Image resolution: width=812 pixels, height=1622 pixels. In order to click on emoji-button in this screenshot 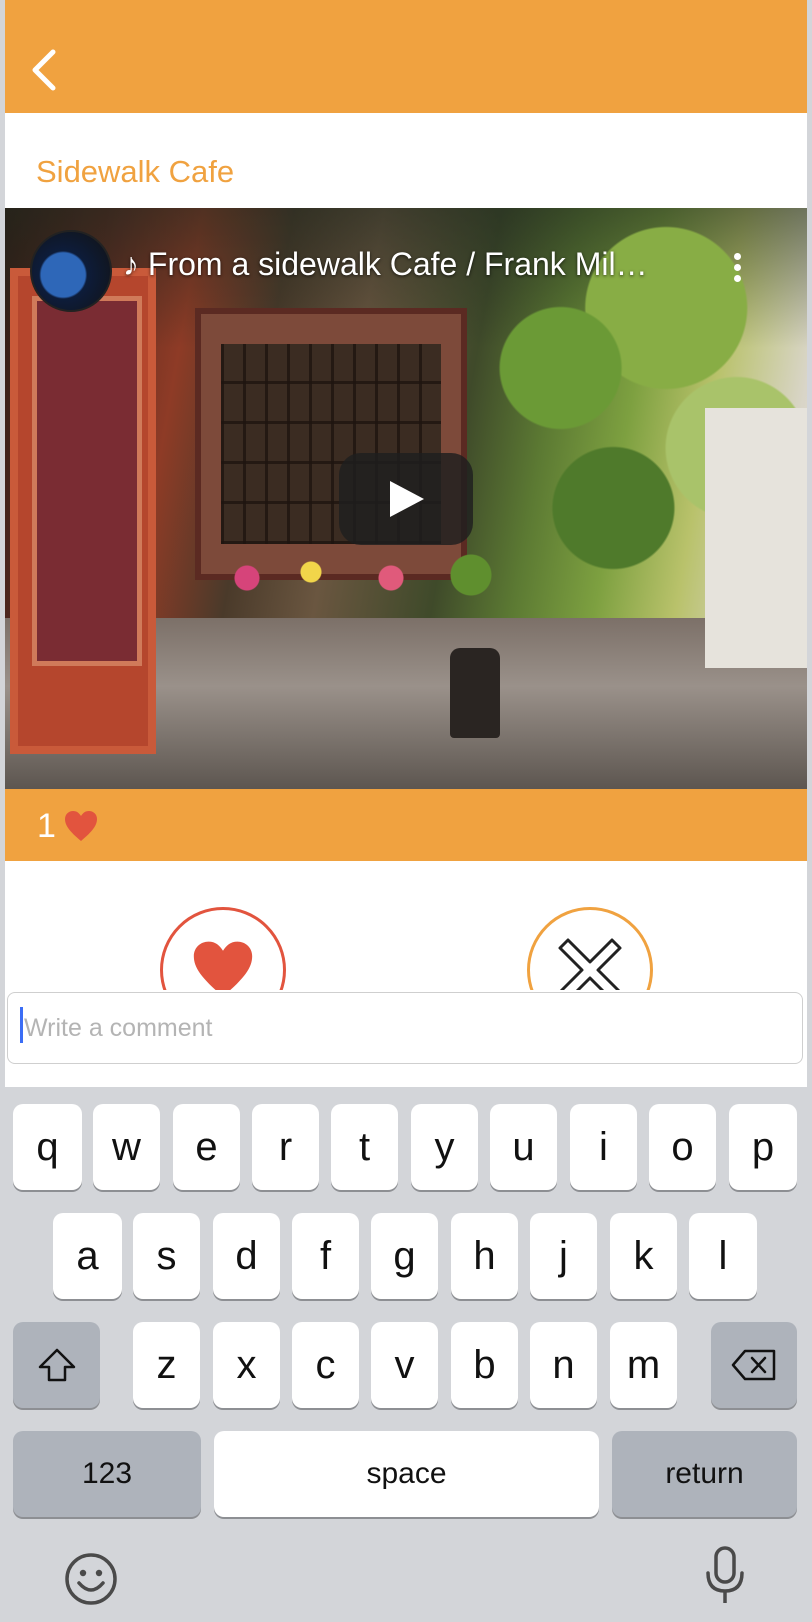, I will do `click(91, 1581)`.